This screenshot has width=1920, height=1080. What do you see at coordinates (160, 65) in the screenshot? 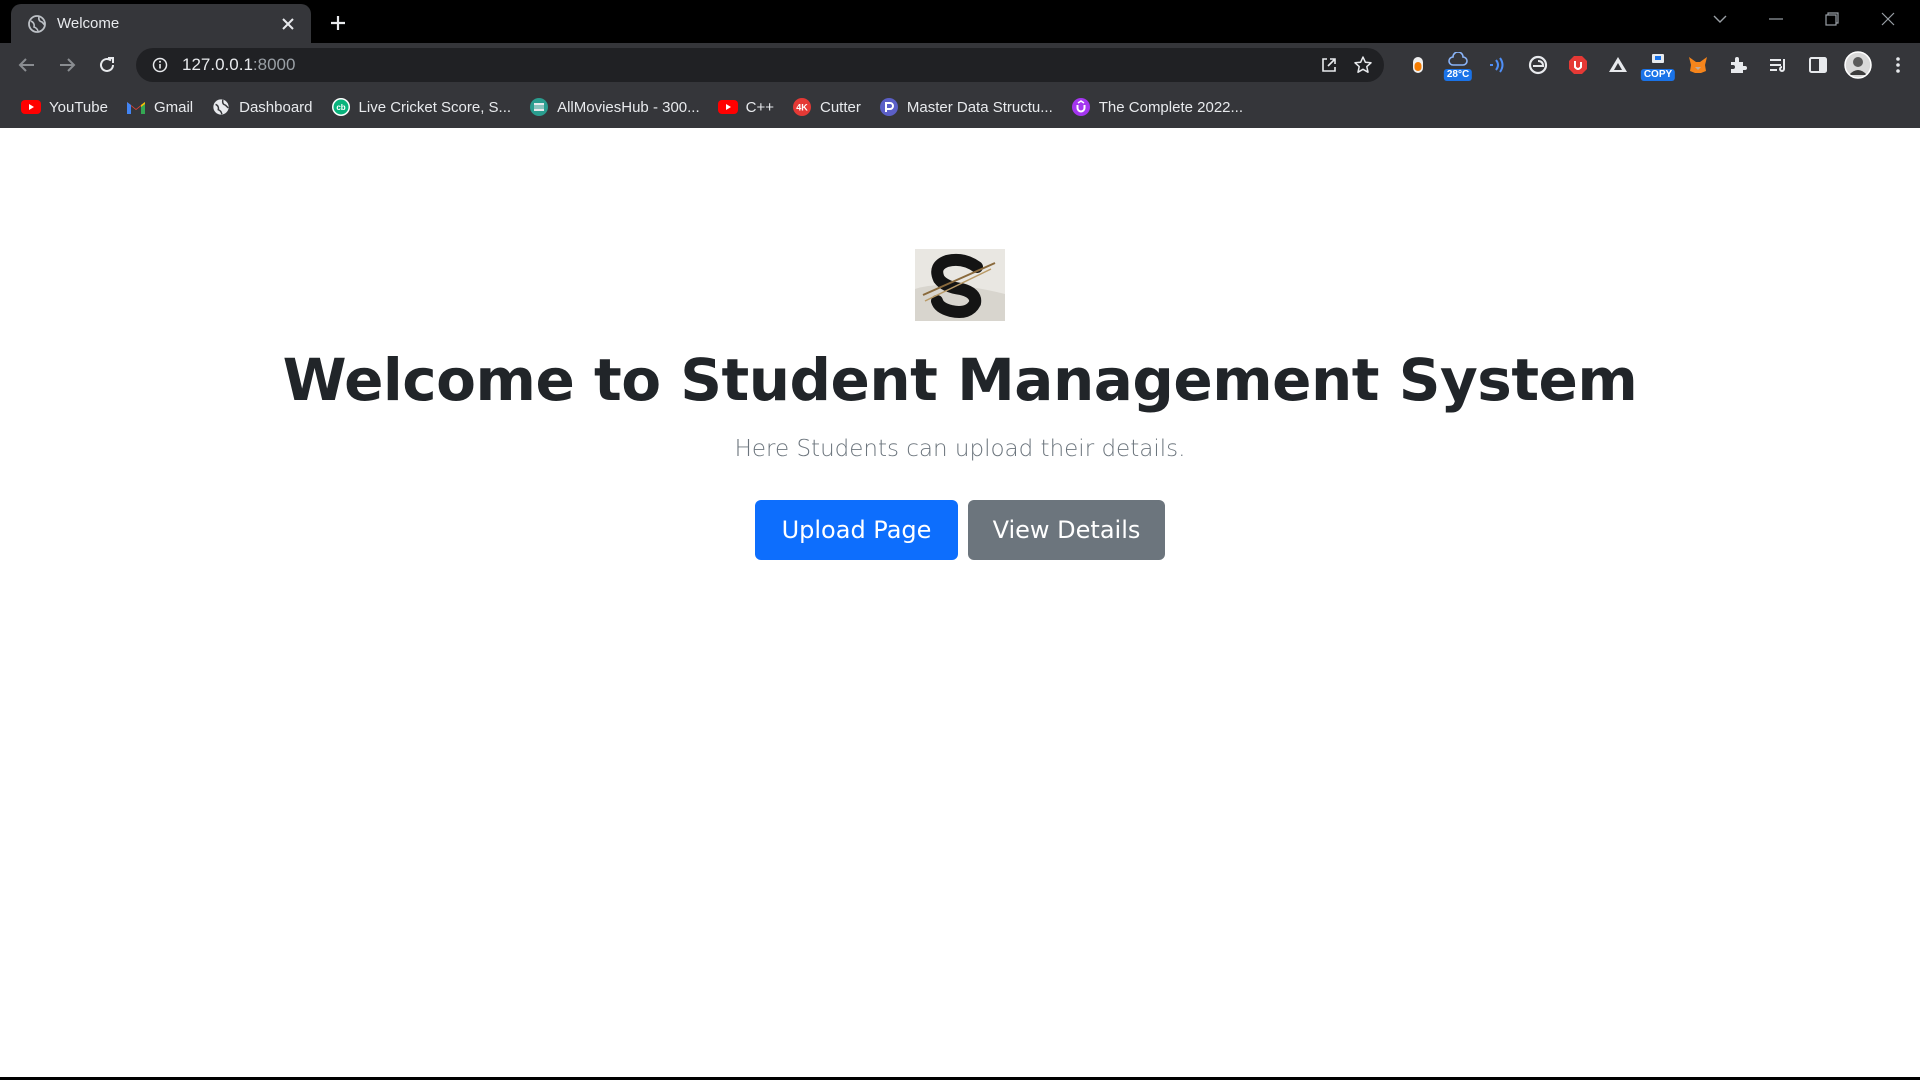
I see `site-info-icon` at bounding box center [160, 65].